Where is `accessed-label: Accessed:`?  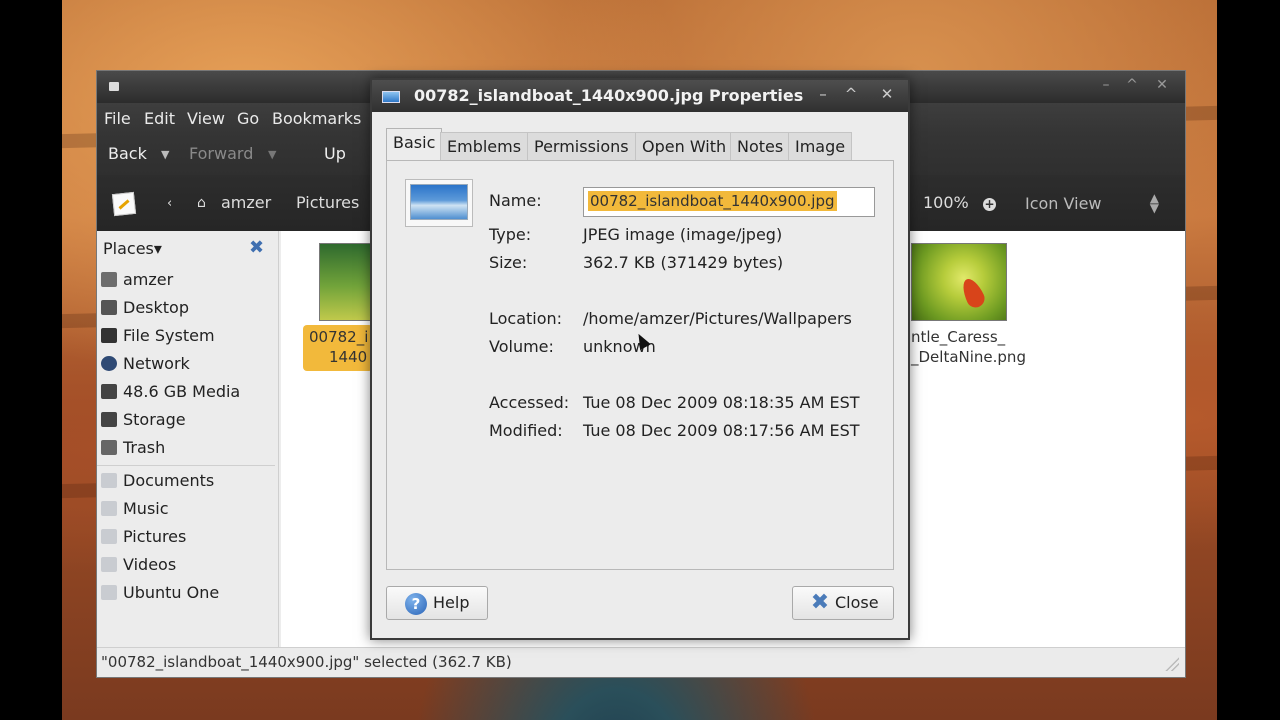
accessed-label: Accessed: is located at coordinates (529, 402).